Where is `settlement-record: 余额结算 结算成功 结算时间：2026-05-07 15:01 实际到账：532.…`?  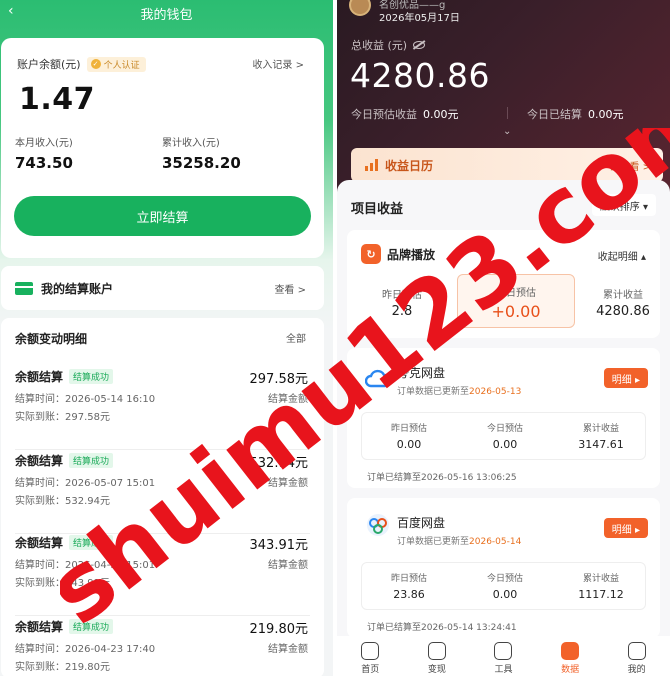
settlement-record: 余额结算 结算成功 结算时间：2026-05-07 15:01 实际到账：532.… is located at coordinates (162, 493).